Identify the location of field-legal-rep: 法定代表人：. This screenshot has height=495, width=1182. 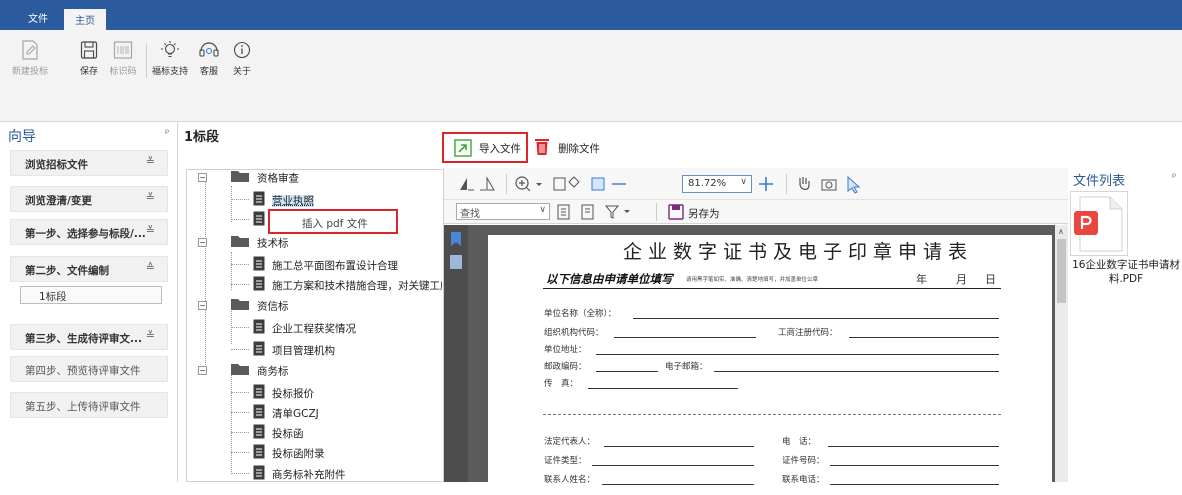
(570, 442).